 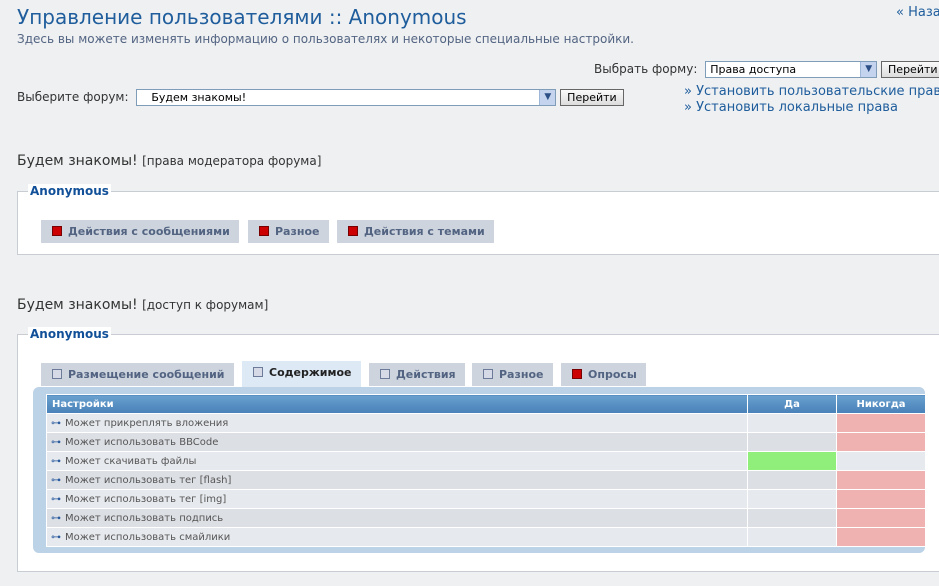 What do you see at coordinates (144, 518) in the screenshot?
I see `permission-label: Может использовать подпись` at bounding box center [144, 518].